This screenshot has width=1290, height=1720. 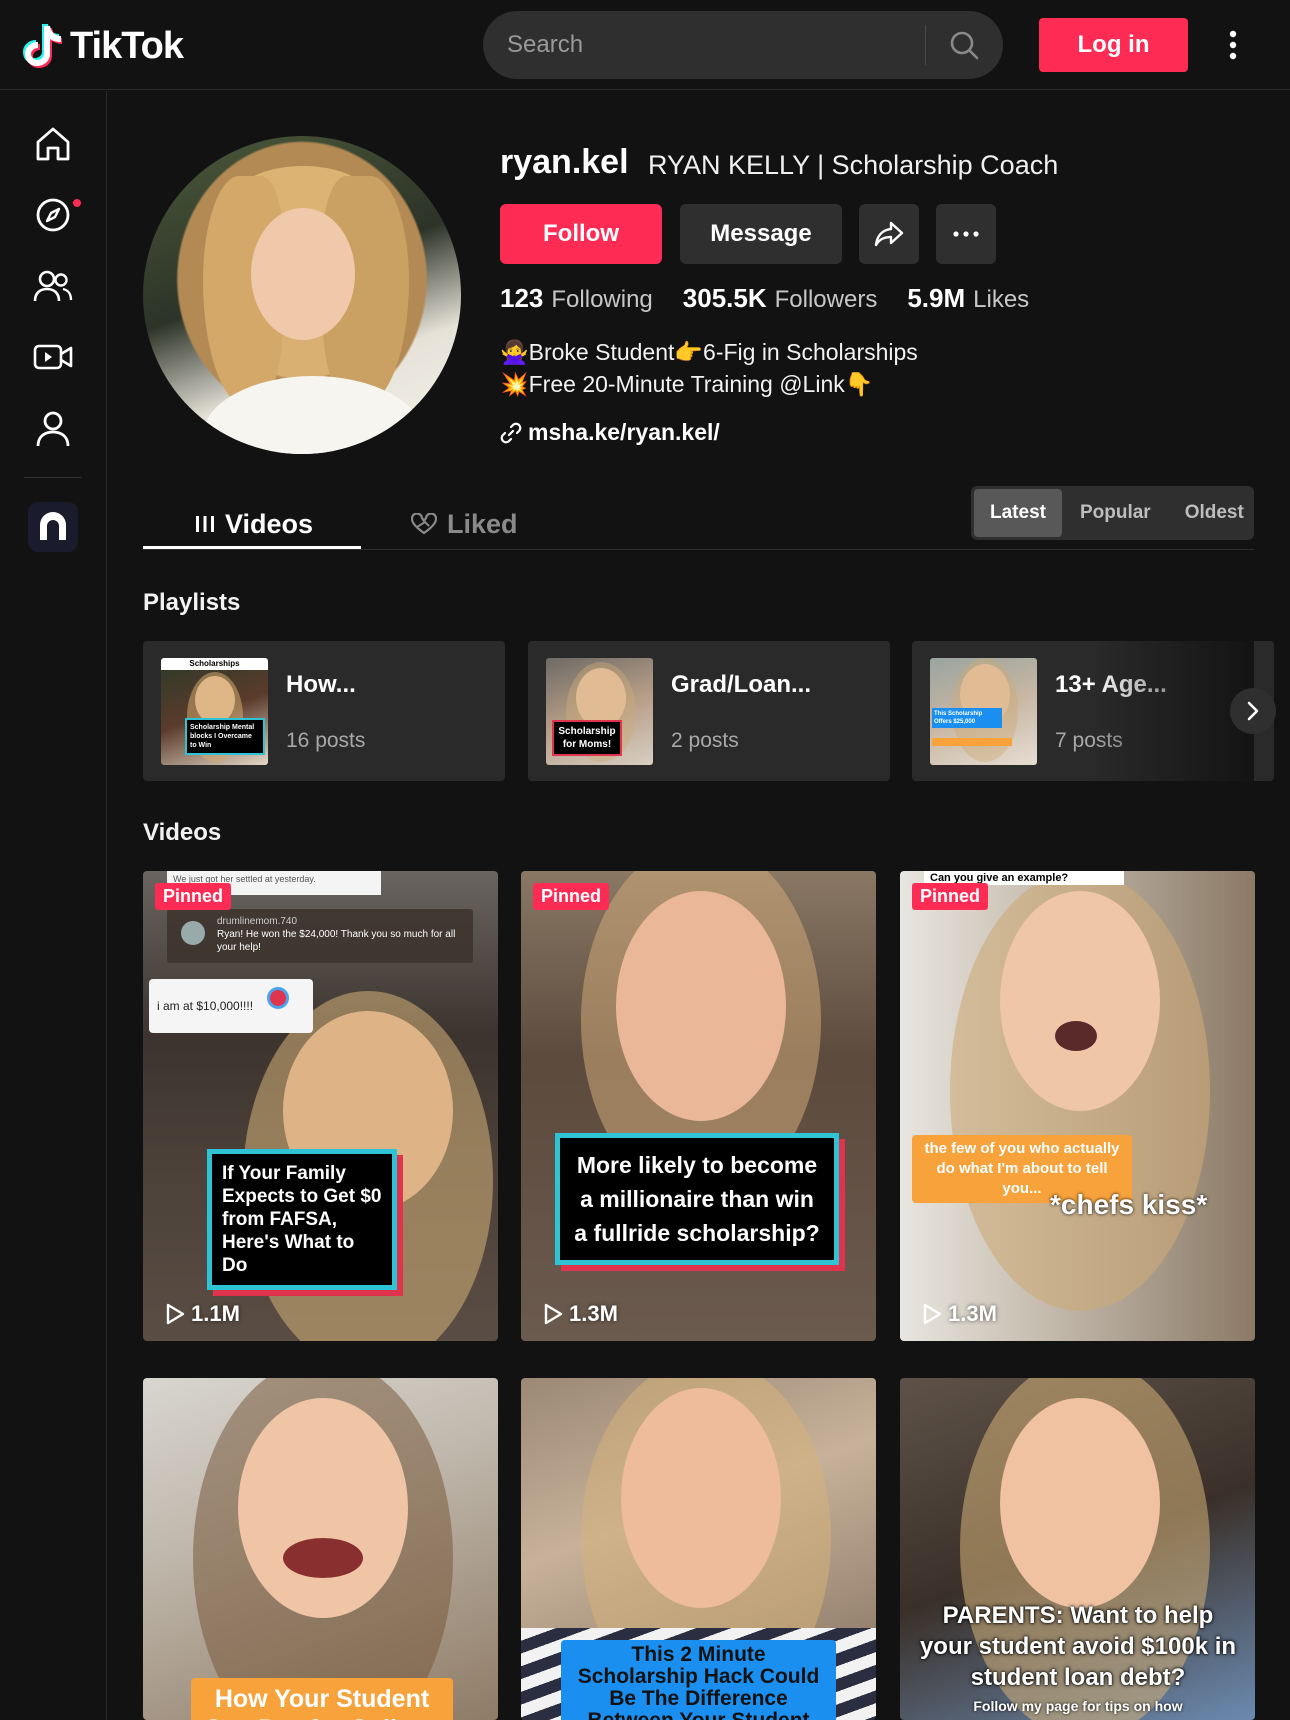 I want to click on left-sidebar, so click(x=53, y=905).